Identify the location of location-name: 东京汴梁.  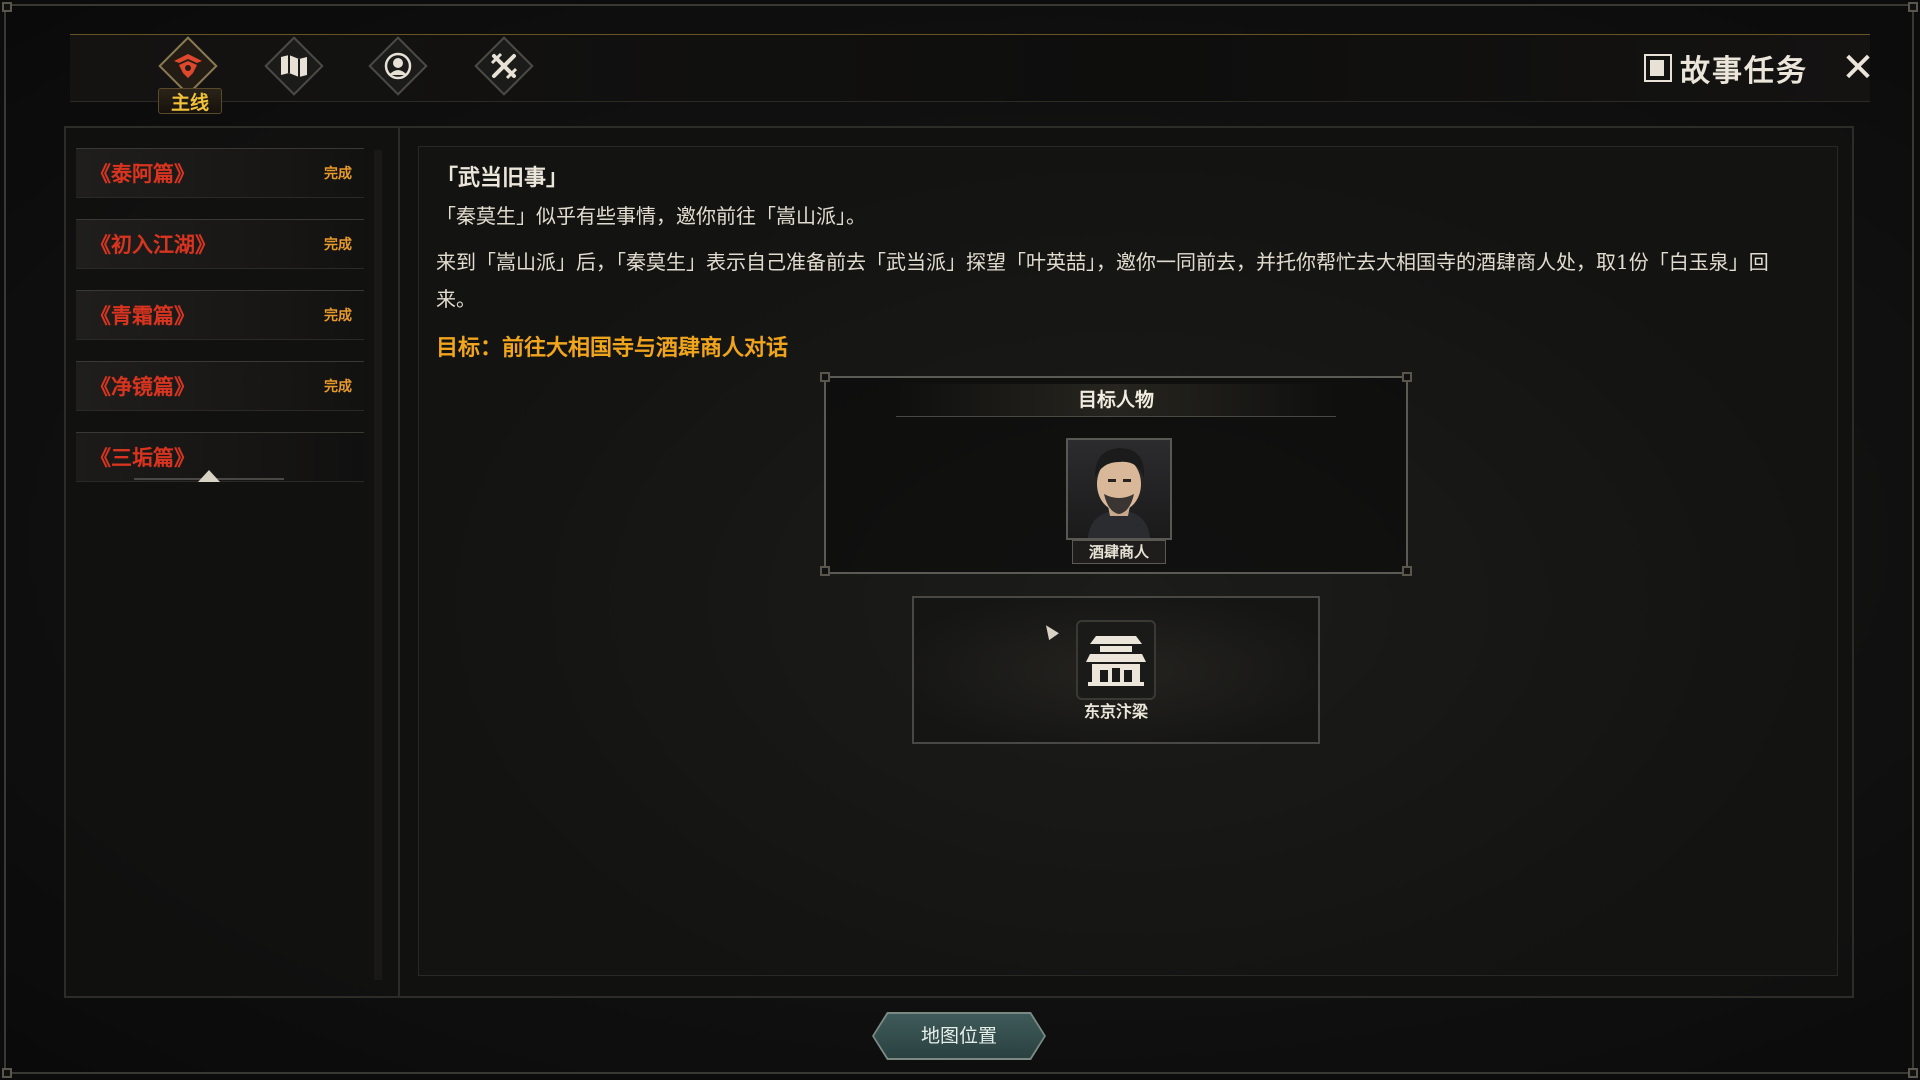
(1115, 711).